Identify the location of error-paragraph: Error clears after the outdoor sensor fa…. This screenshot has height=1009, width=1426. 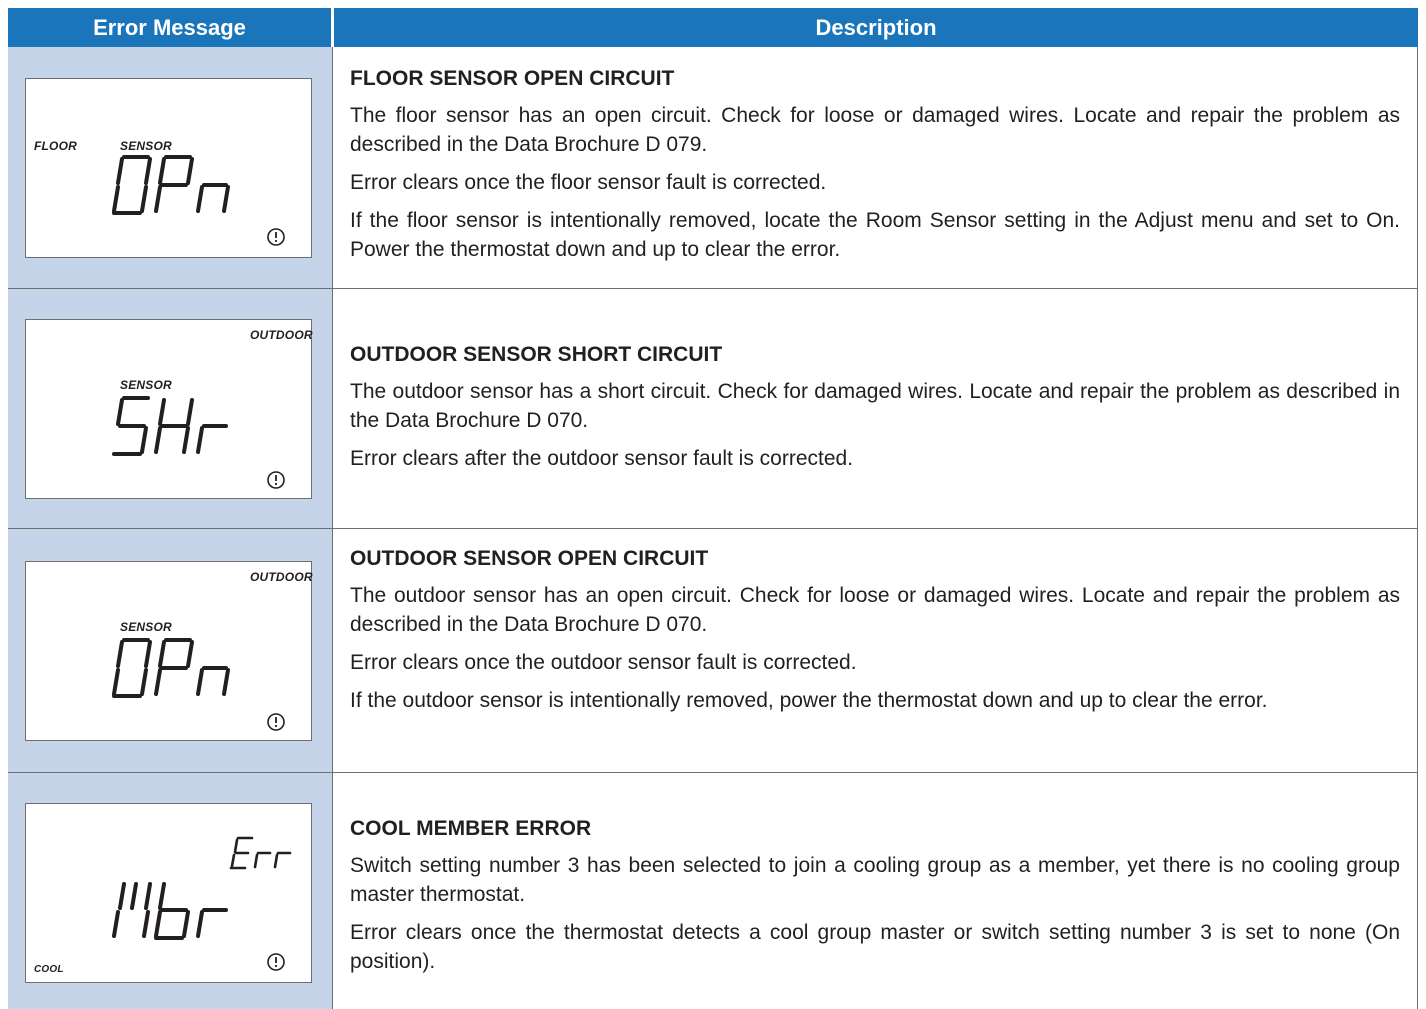
(602, 458).